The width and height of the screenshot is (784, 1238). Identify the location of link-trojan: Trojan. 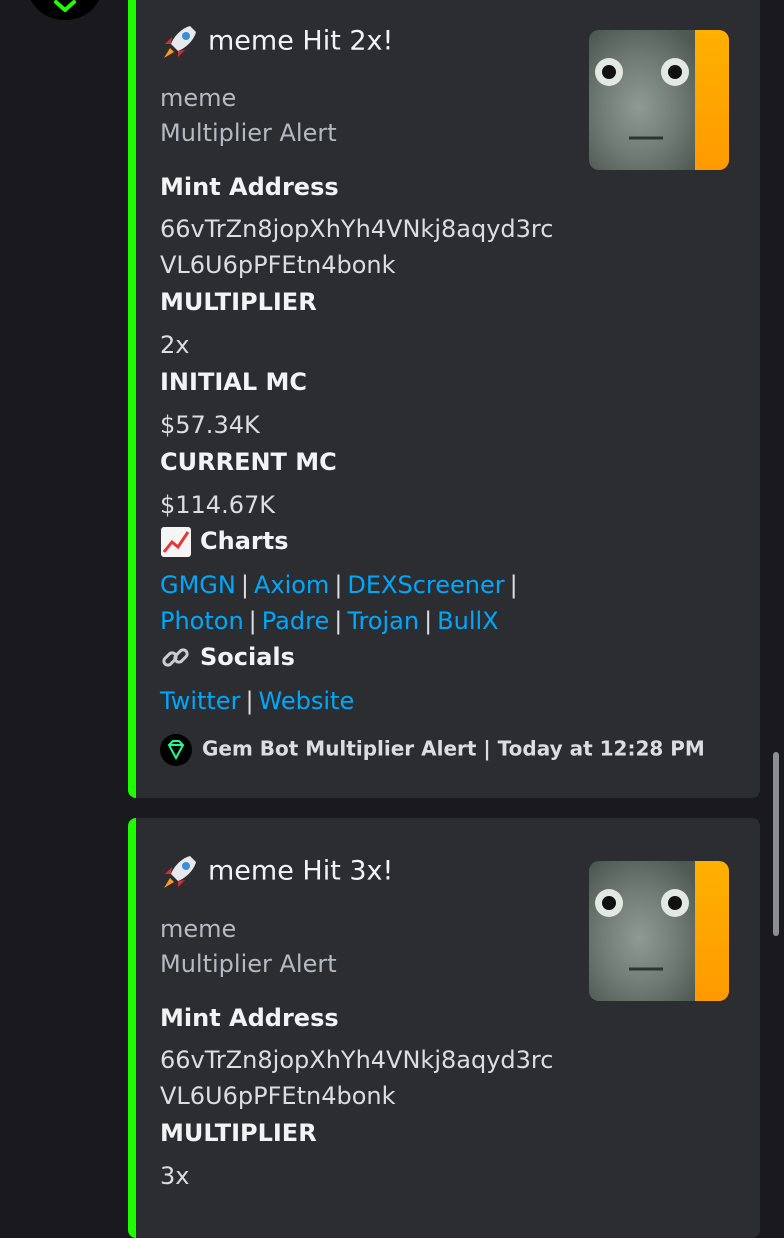
(383, 621).